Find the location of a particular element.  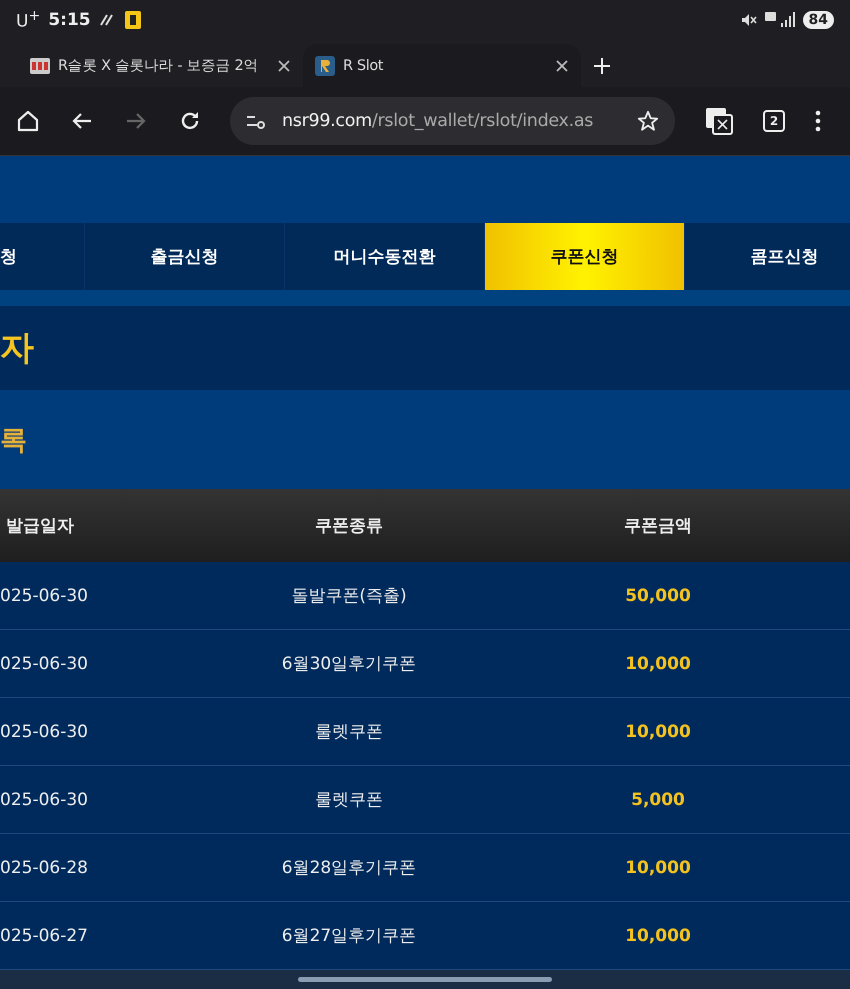

battery-level: 84 is located at coordinates (818, 20).